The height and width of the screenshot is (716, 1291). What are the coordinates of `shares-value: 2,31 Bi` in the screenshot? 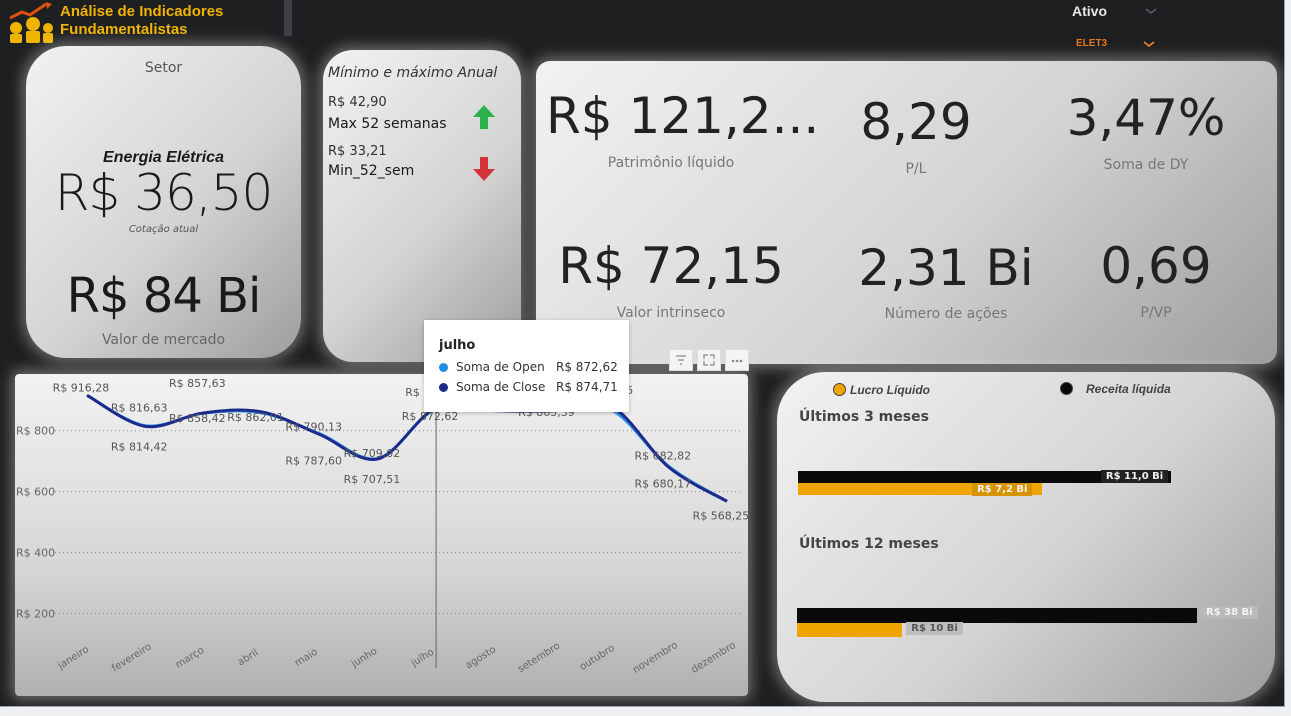 It's located at (946, 268).